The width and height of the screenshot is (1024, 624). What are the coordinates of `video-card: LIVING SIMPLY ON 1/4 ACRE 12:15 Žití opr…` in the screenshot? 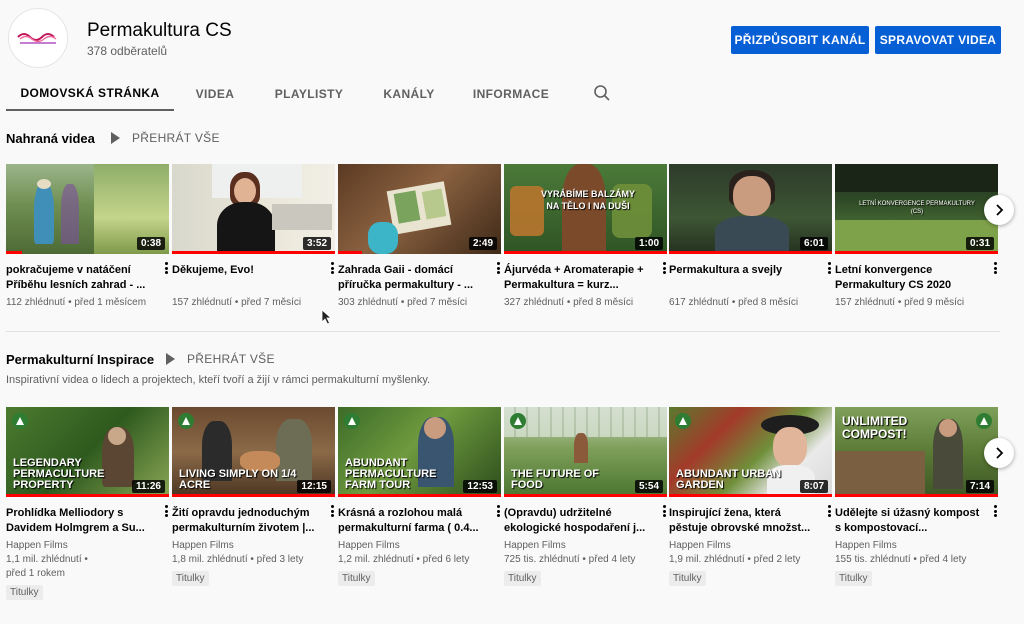 It's located at (253, 496).